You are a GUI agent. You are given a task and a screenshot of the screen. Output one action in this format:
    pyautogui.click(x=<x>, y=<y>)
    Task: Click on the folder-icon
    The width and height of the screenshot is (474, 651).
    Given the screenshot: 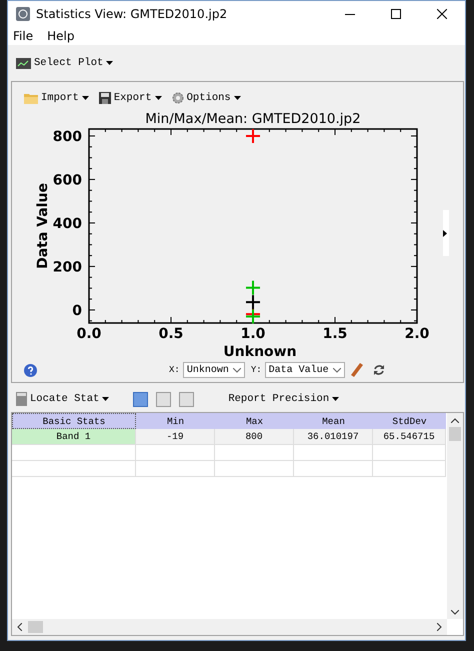 What is the action you would take?
    pyautogui.click(x=31, y=98)
    